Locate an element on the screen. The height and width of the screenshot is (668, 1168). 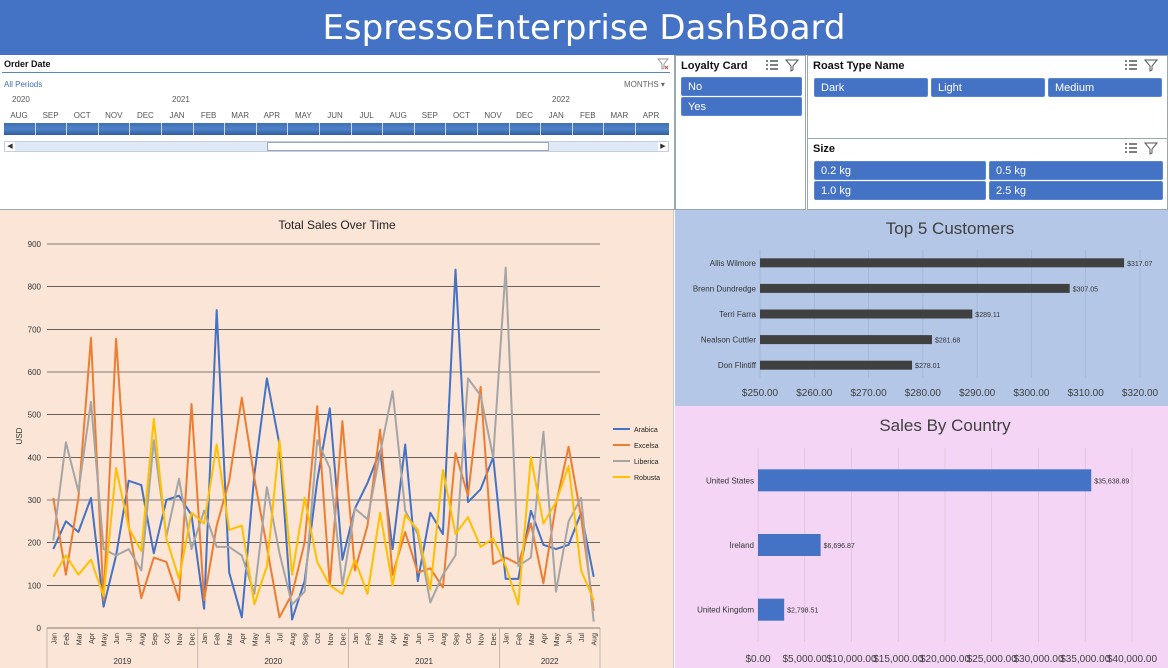
roast-type-slicer: Roast Type Name Dark Light Medium is located at coordinates (987, 97).